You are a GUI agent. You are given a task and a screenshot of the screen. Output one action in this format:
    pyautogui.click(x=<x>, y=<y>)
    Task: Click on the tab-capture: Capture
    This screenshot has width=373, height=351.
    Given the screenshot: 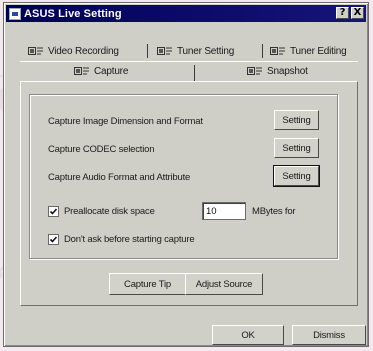 What is the action you would take?
    pyautogui.click(x=101, y=71)
    